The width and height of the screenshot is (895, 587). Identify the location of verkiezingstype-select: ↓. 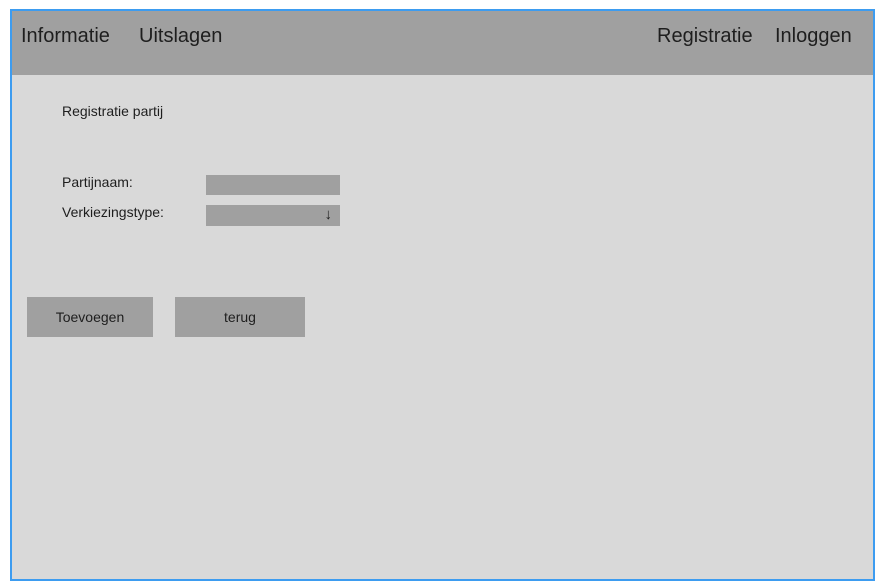
(273, 215).